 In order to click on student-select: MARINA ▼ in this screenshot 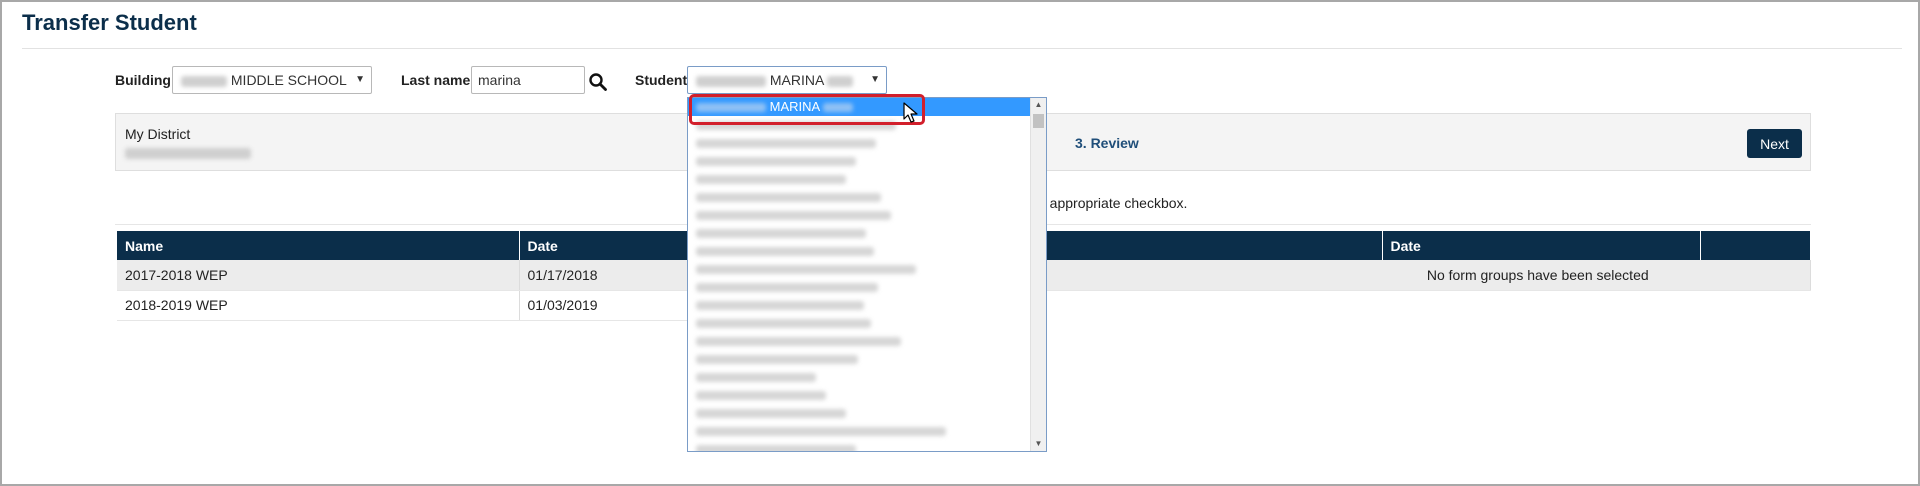, I will do `click(787, 80)`.